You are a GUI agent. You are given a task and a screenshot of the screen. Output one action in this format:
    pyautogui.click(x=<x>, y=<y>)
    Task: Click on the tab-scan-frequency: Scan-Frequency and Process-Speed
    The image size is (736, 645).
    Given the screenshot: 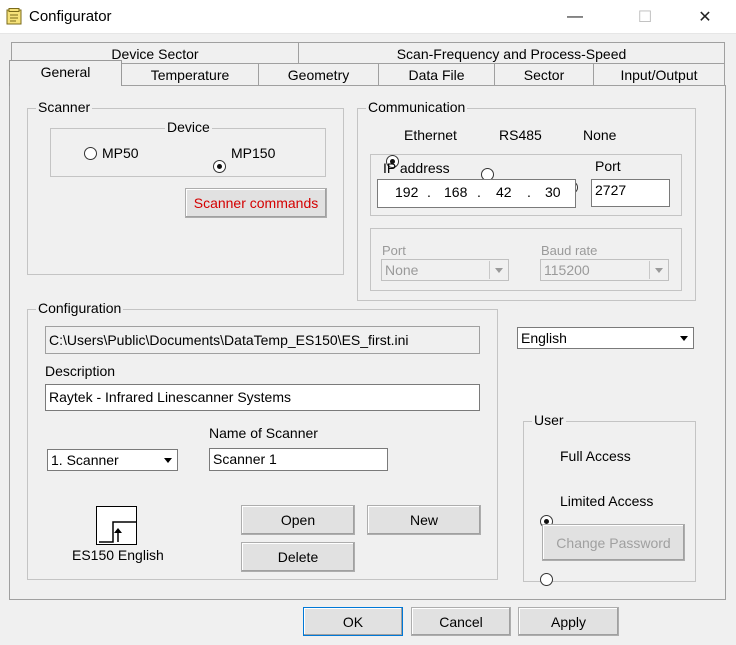 What is the action you would take?
    pyautogui.click(x=511, y=53)
    